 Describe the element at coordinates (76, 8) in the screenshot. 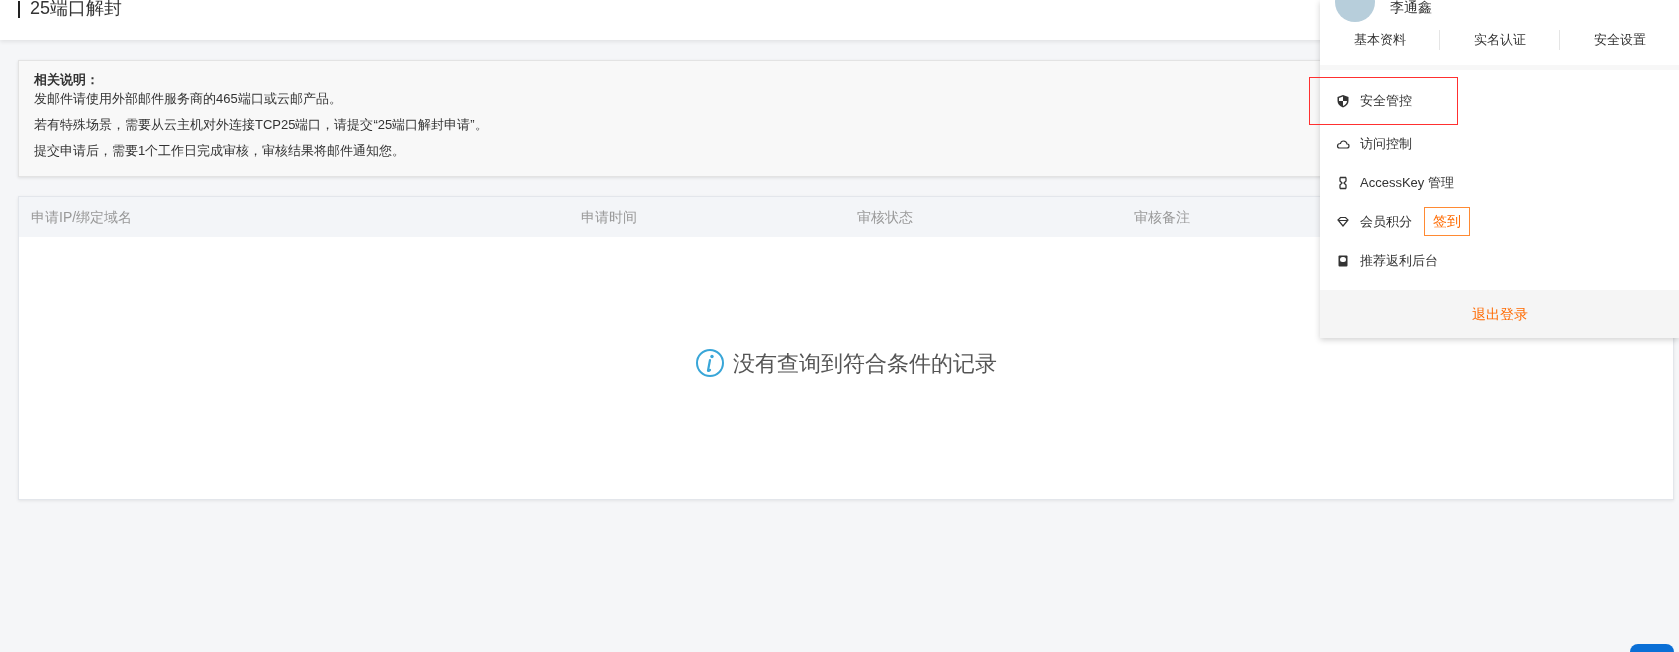

I see `page-title: 25端口解封` at that location.